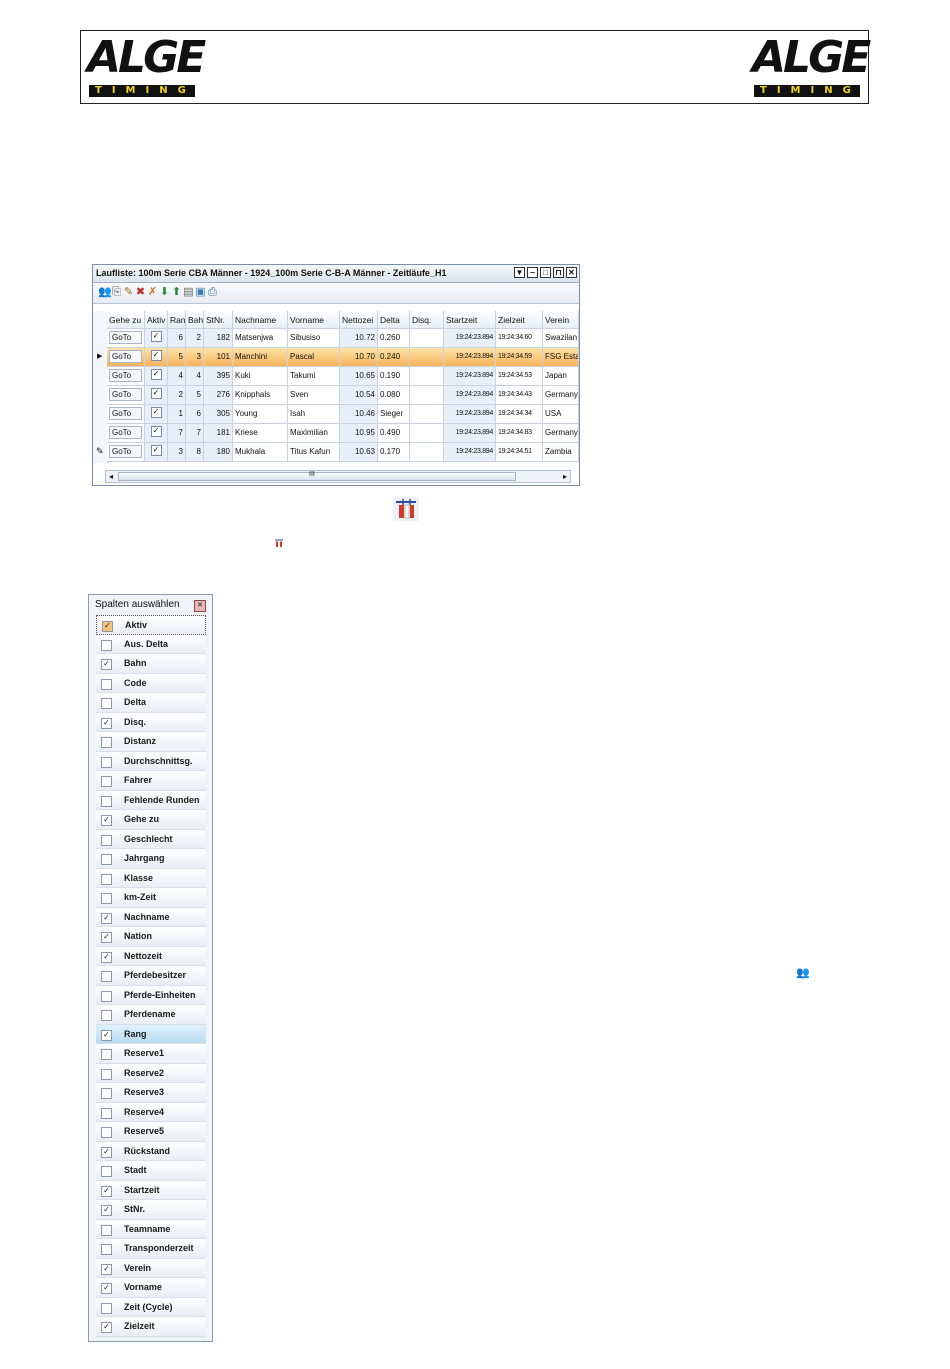  Describe the element at coordinates (151, 976) in the screenshot. I see `column-option: Pferdebesitzer` at that location.